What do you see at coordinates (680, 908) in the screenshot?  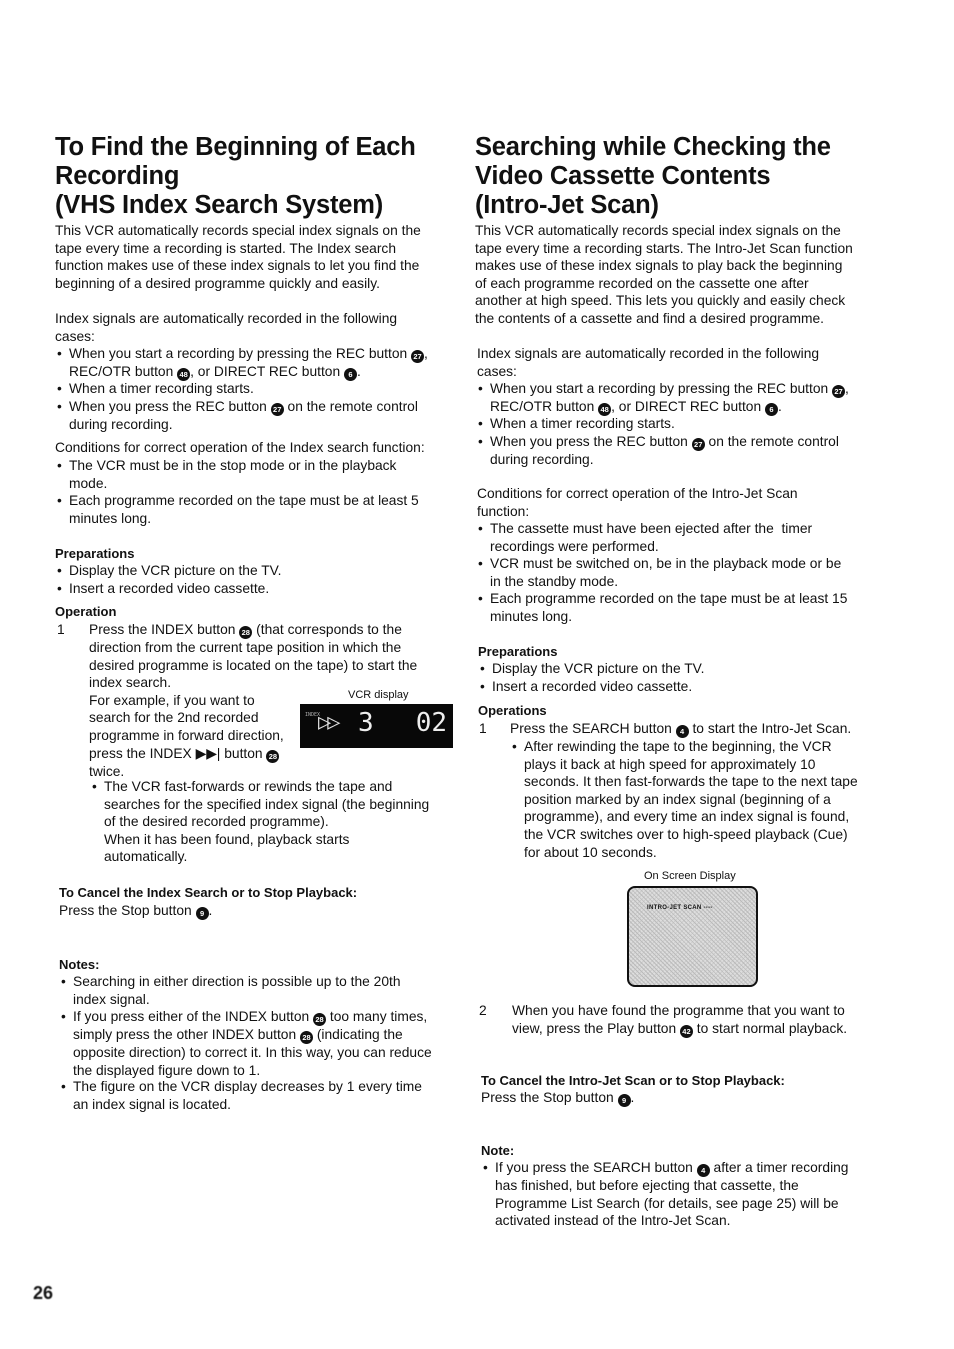 I see `osd-text: INTRO-JET SCAN ----` at bounding box center [680, 908].